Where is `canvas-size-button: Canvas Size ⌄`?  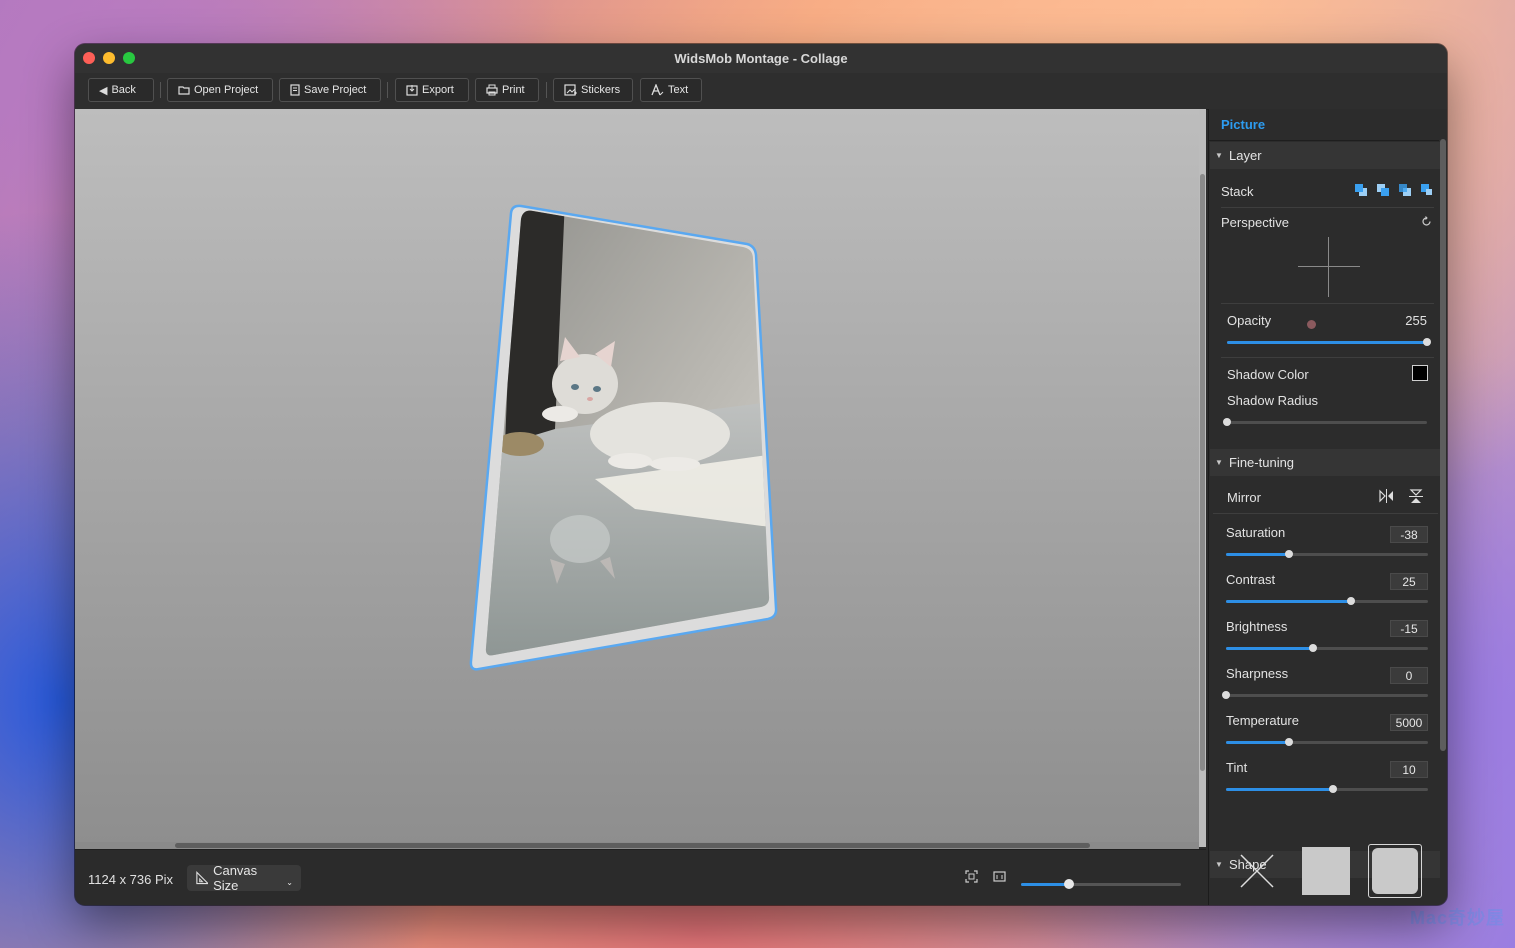
canvas-size-button: Canvas Size ⌄ is located at coordinates (244, 878).